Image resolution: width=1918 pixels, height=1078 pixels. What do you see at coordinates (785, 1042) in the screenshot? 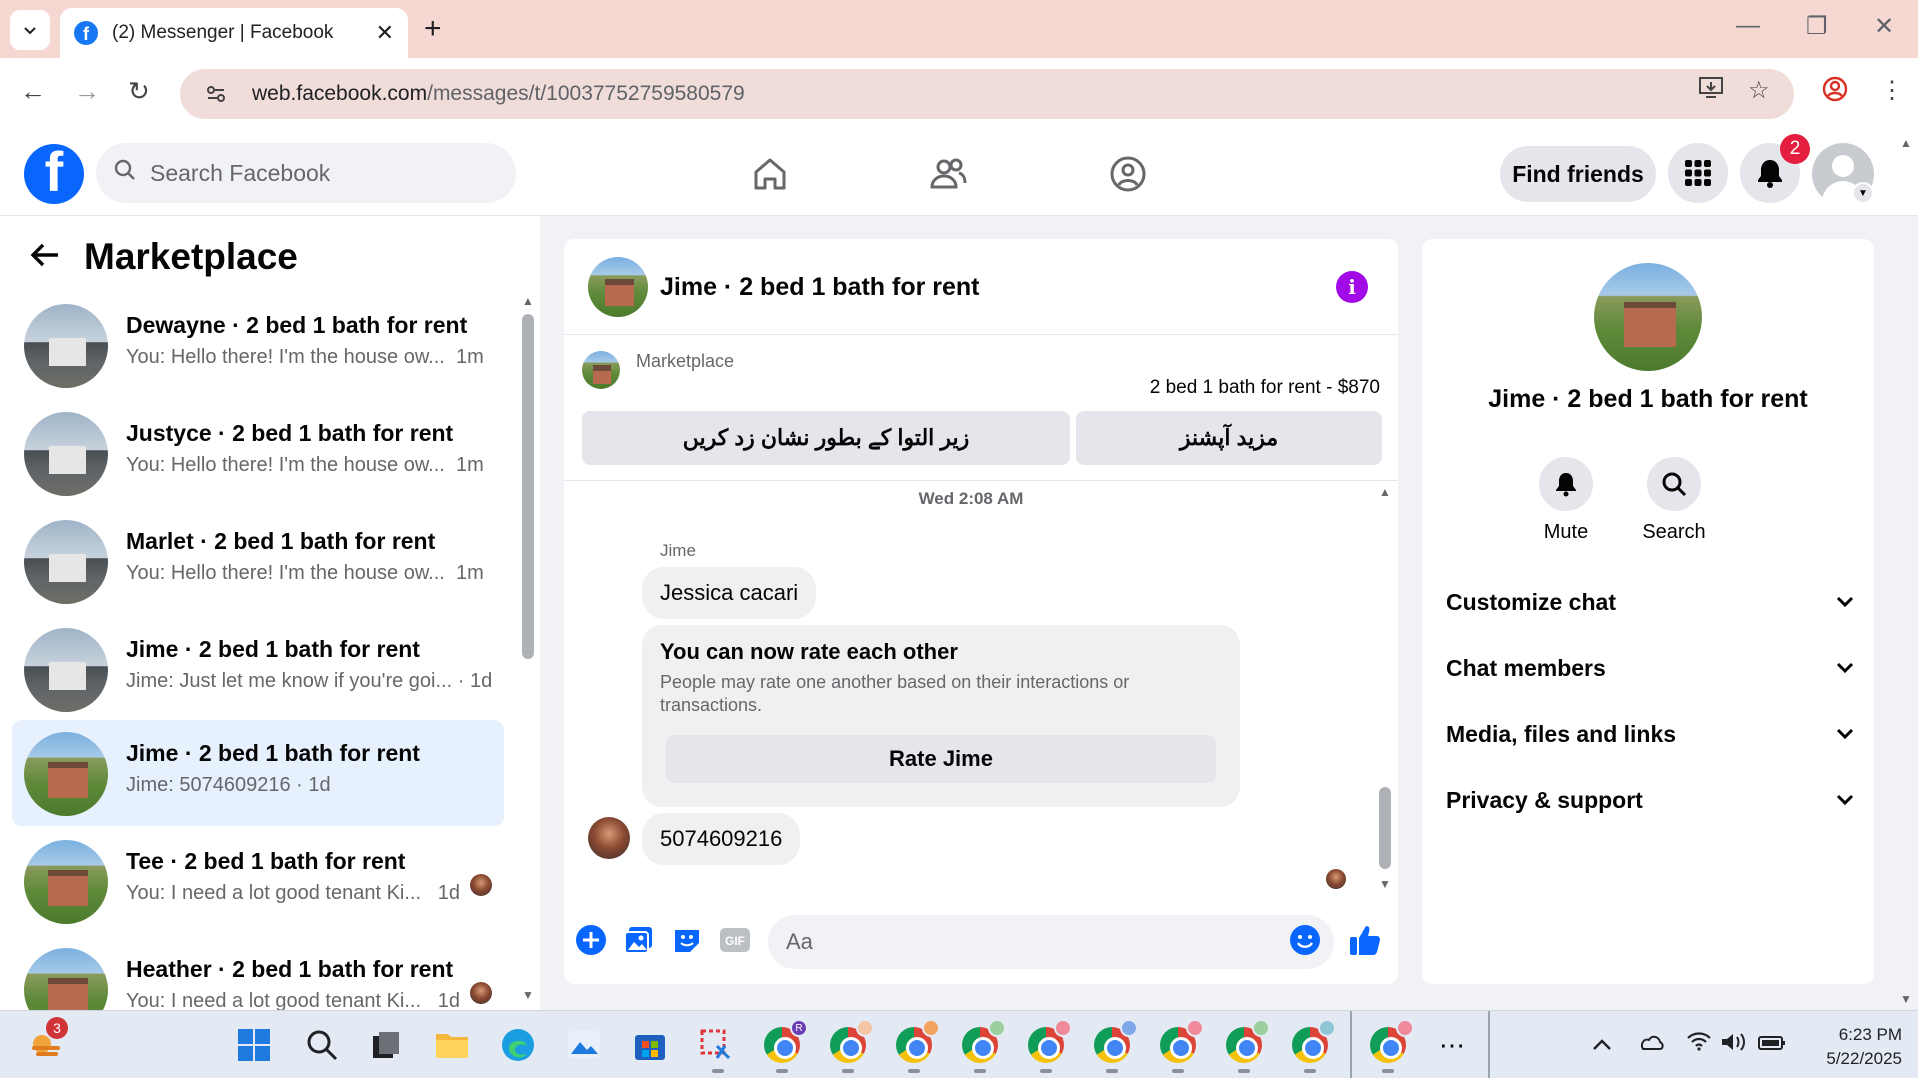
I see `chrome-profile-icon: R` at bounding box center [785, 1042].